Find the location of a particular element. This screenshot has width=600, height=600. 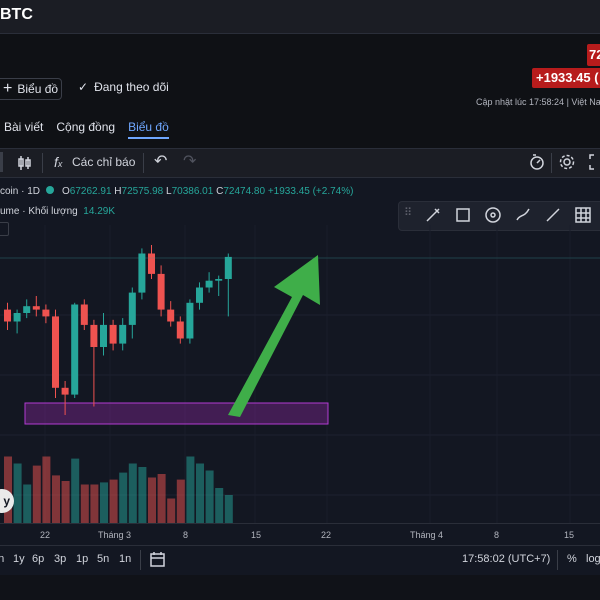

alert-clock-icon is located at coordinates (537, 162).